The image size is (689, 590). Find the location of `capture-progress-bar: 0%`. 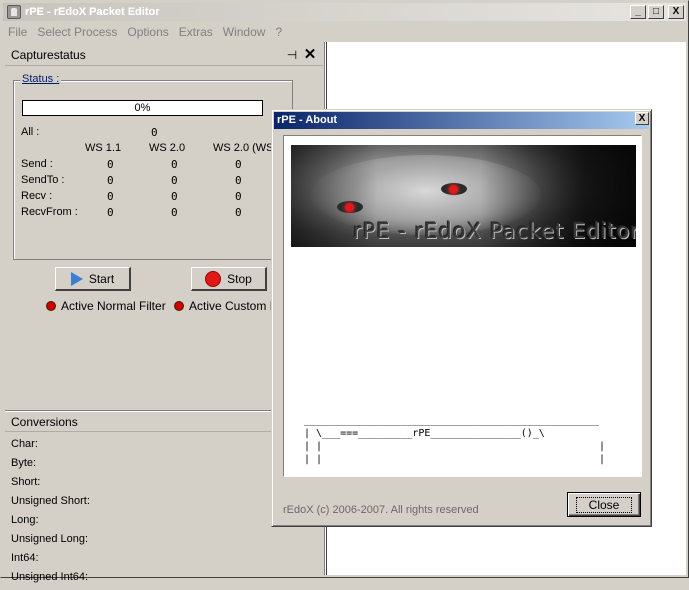

capture-progress-bar: 0% is located at coordinates (142, 108).